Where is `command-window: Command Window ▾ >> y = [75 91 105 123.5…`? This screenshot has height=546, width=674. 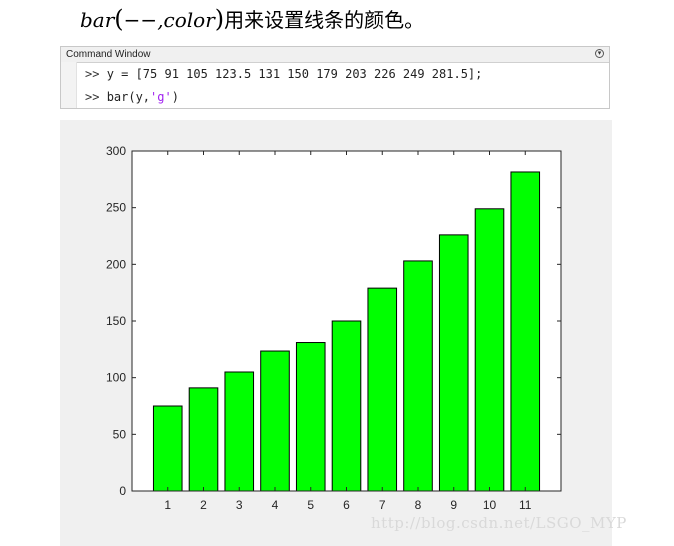 command-window: Command Window ▾ >> y = [75 91 105 123.5… is located at coordinates (335, 77).